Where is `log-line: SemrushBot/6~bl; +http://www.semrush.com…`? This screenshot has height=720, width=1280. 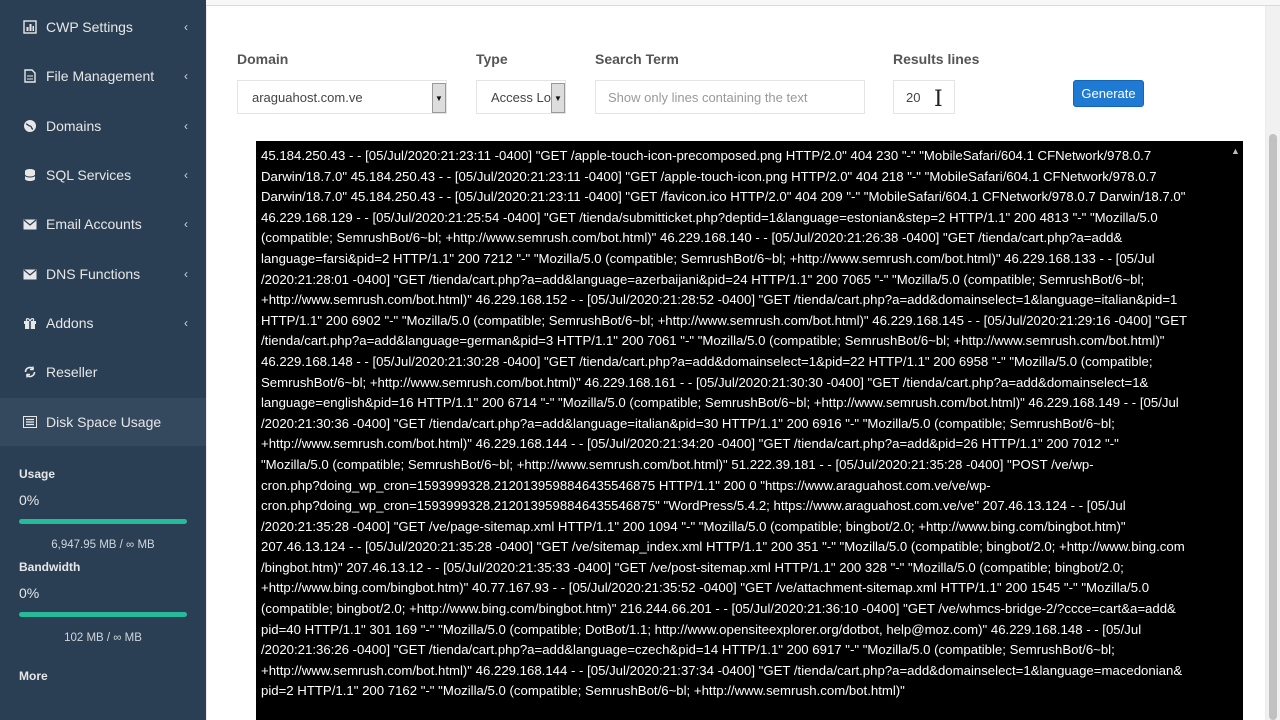
log-line: SemrushBot/6~bl; +http://www.semrush.com… is located at coordinates (705, 382).